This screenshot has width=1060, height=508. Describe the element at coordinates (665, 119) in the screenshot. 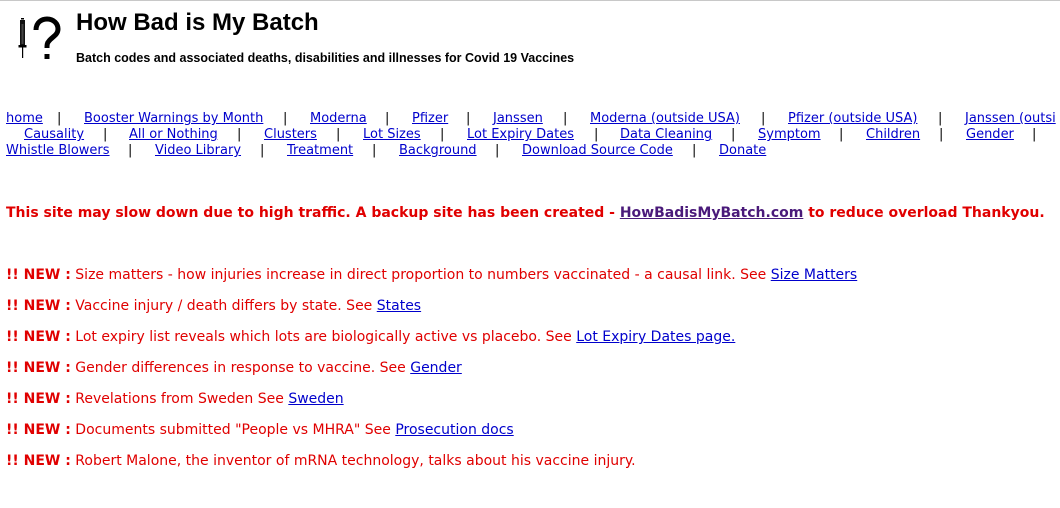

I see `nav-link-moderna-outside-usa: Moderna (outside USA)` at that location.